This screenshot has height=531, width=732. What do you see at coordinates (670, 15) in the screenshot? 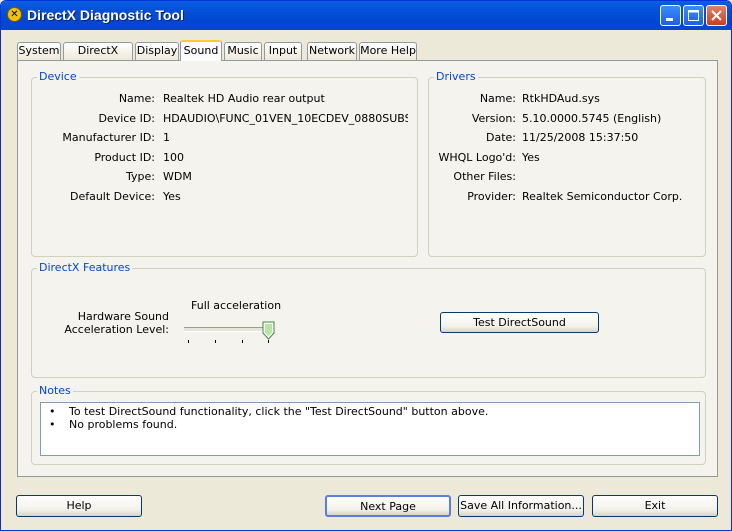
I see `minimize-button` at bounding box center [670, 15].